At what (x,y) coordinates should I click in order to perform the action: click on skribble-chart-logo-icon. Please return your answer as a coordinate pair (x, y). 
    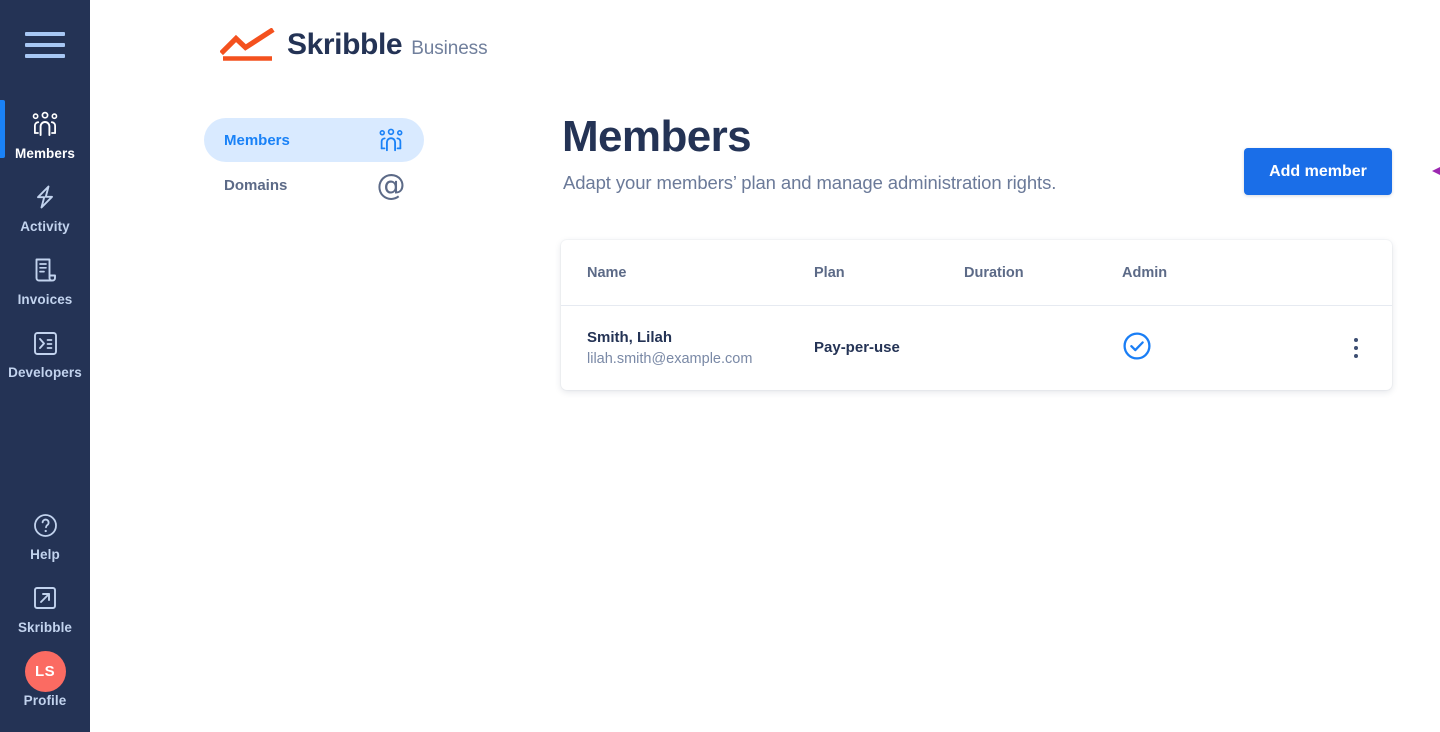
    Looking at the image, I should click on (248, 47).